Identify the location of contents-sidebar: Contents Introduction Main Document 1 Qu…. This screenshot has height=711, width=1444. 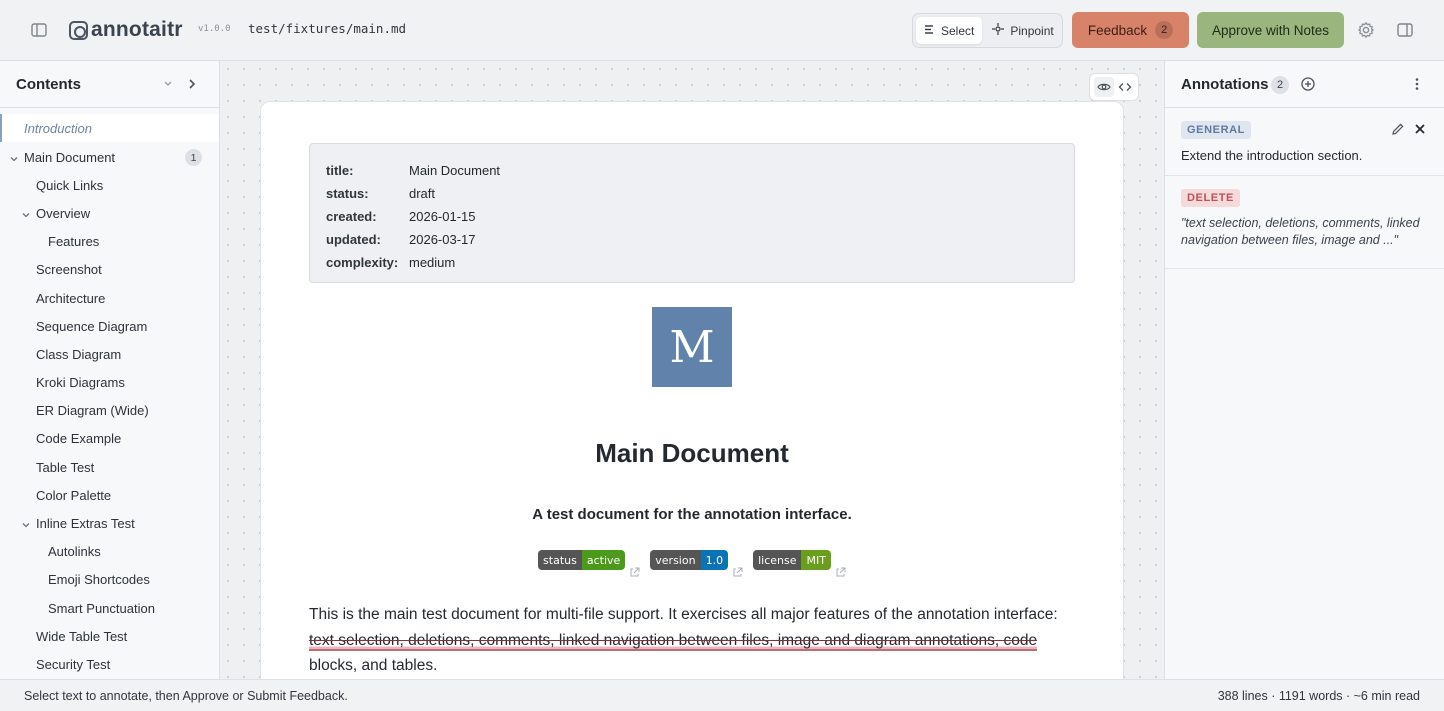
(110, 370).